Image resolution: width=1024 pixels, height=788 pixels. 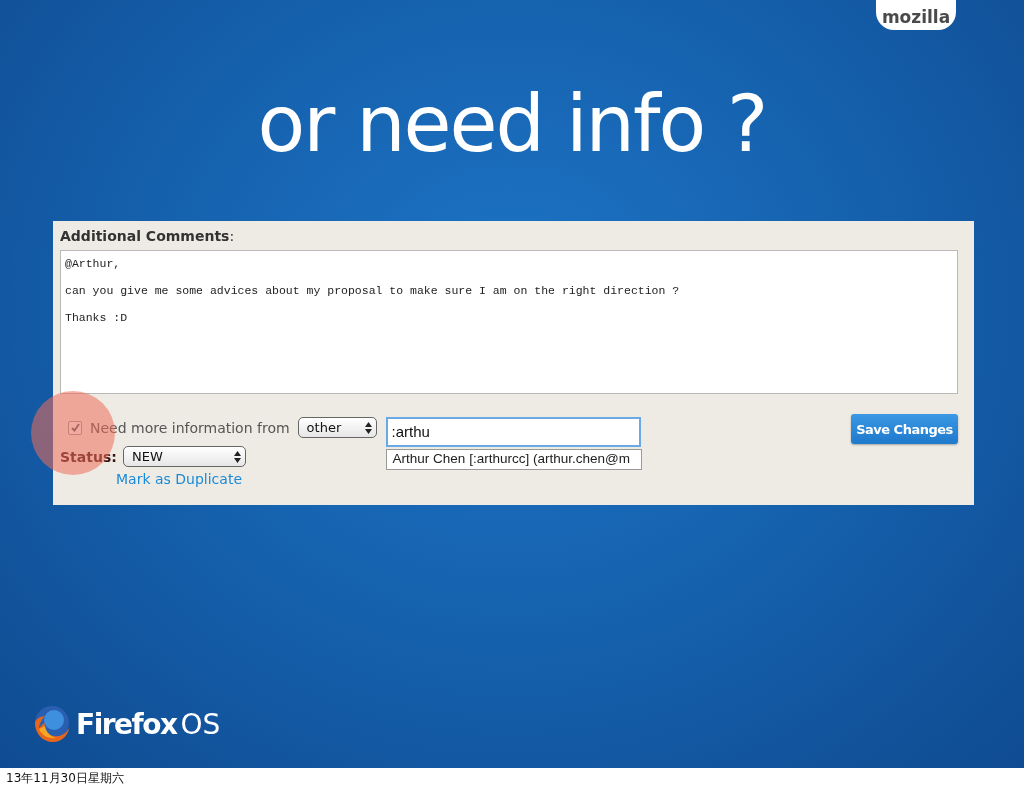 What do you see at coordinates (184, 456) in the screenshot?
I see `status-select: NEW` at bounding box center [184, 456].